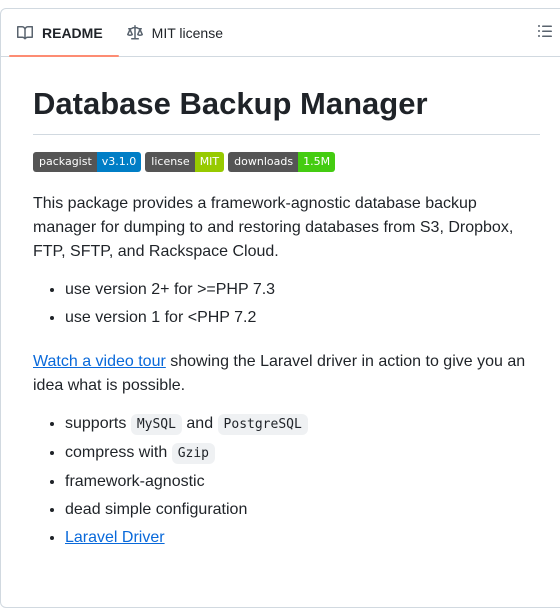 The image size is (560, 608). What do you see at coordinates (302, 318) in the screenshot?
I see `list-item: use version 1 for <PHP 7.2` at bounding box center [302, 318].